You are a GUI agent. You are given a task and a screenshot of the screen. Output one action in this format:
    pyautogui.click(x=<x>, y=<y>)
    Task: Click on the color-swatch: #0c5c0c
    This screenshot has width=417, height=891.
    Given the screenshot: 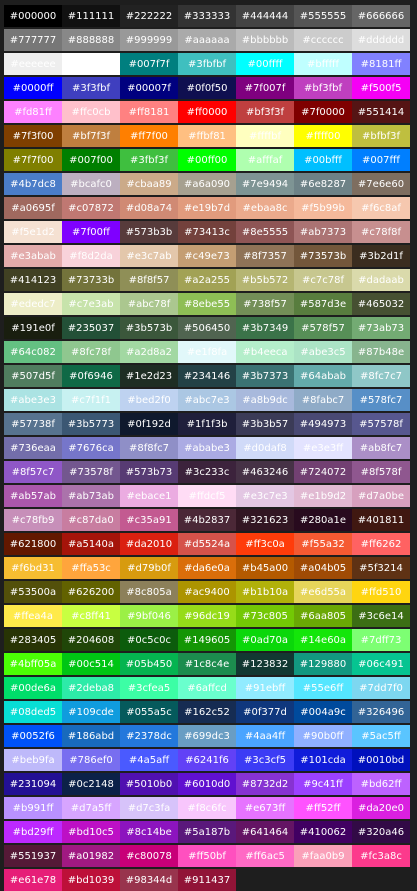 What is the action you would take?
    pyautogui.click(x=149, y=640)
    